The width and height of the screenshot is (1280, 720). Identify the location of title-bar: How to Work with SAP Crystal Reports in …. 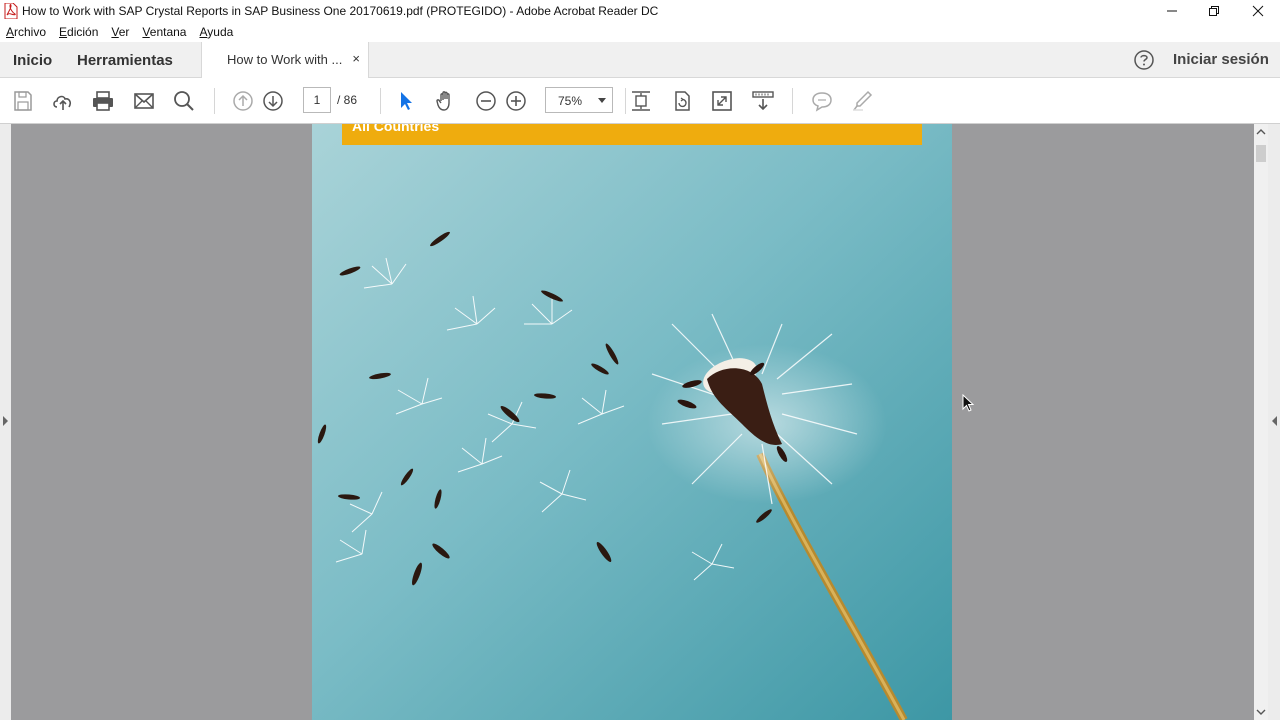
(640, 11).